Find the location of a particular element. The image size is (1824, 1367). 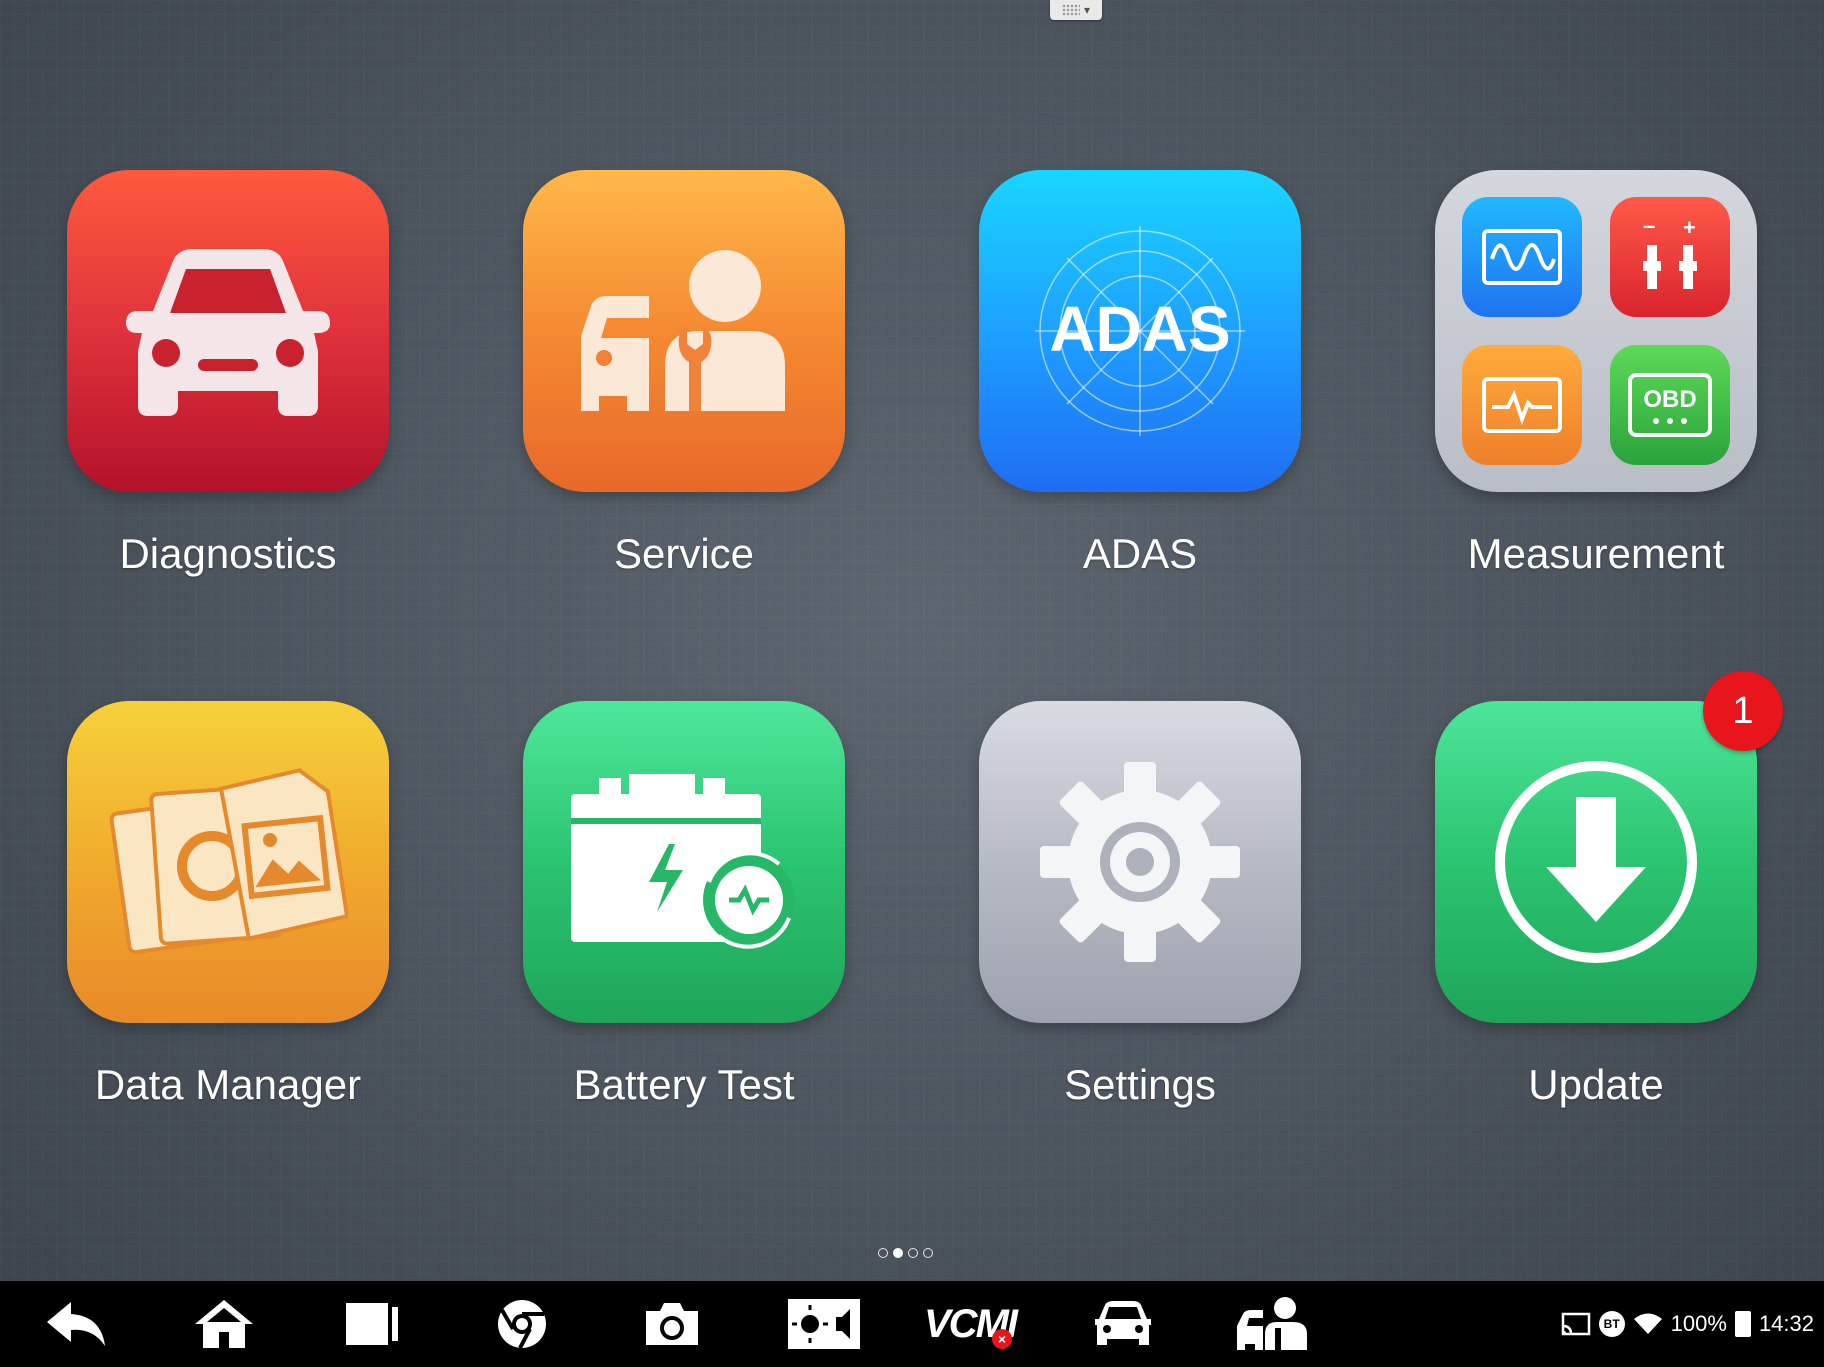

recent-apps-button is located at coordinates (372, 1324).